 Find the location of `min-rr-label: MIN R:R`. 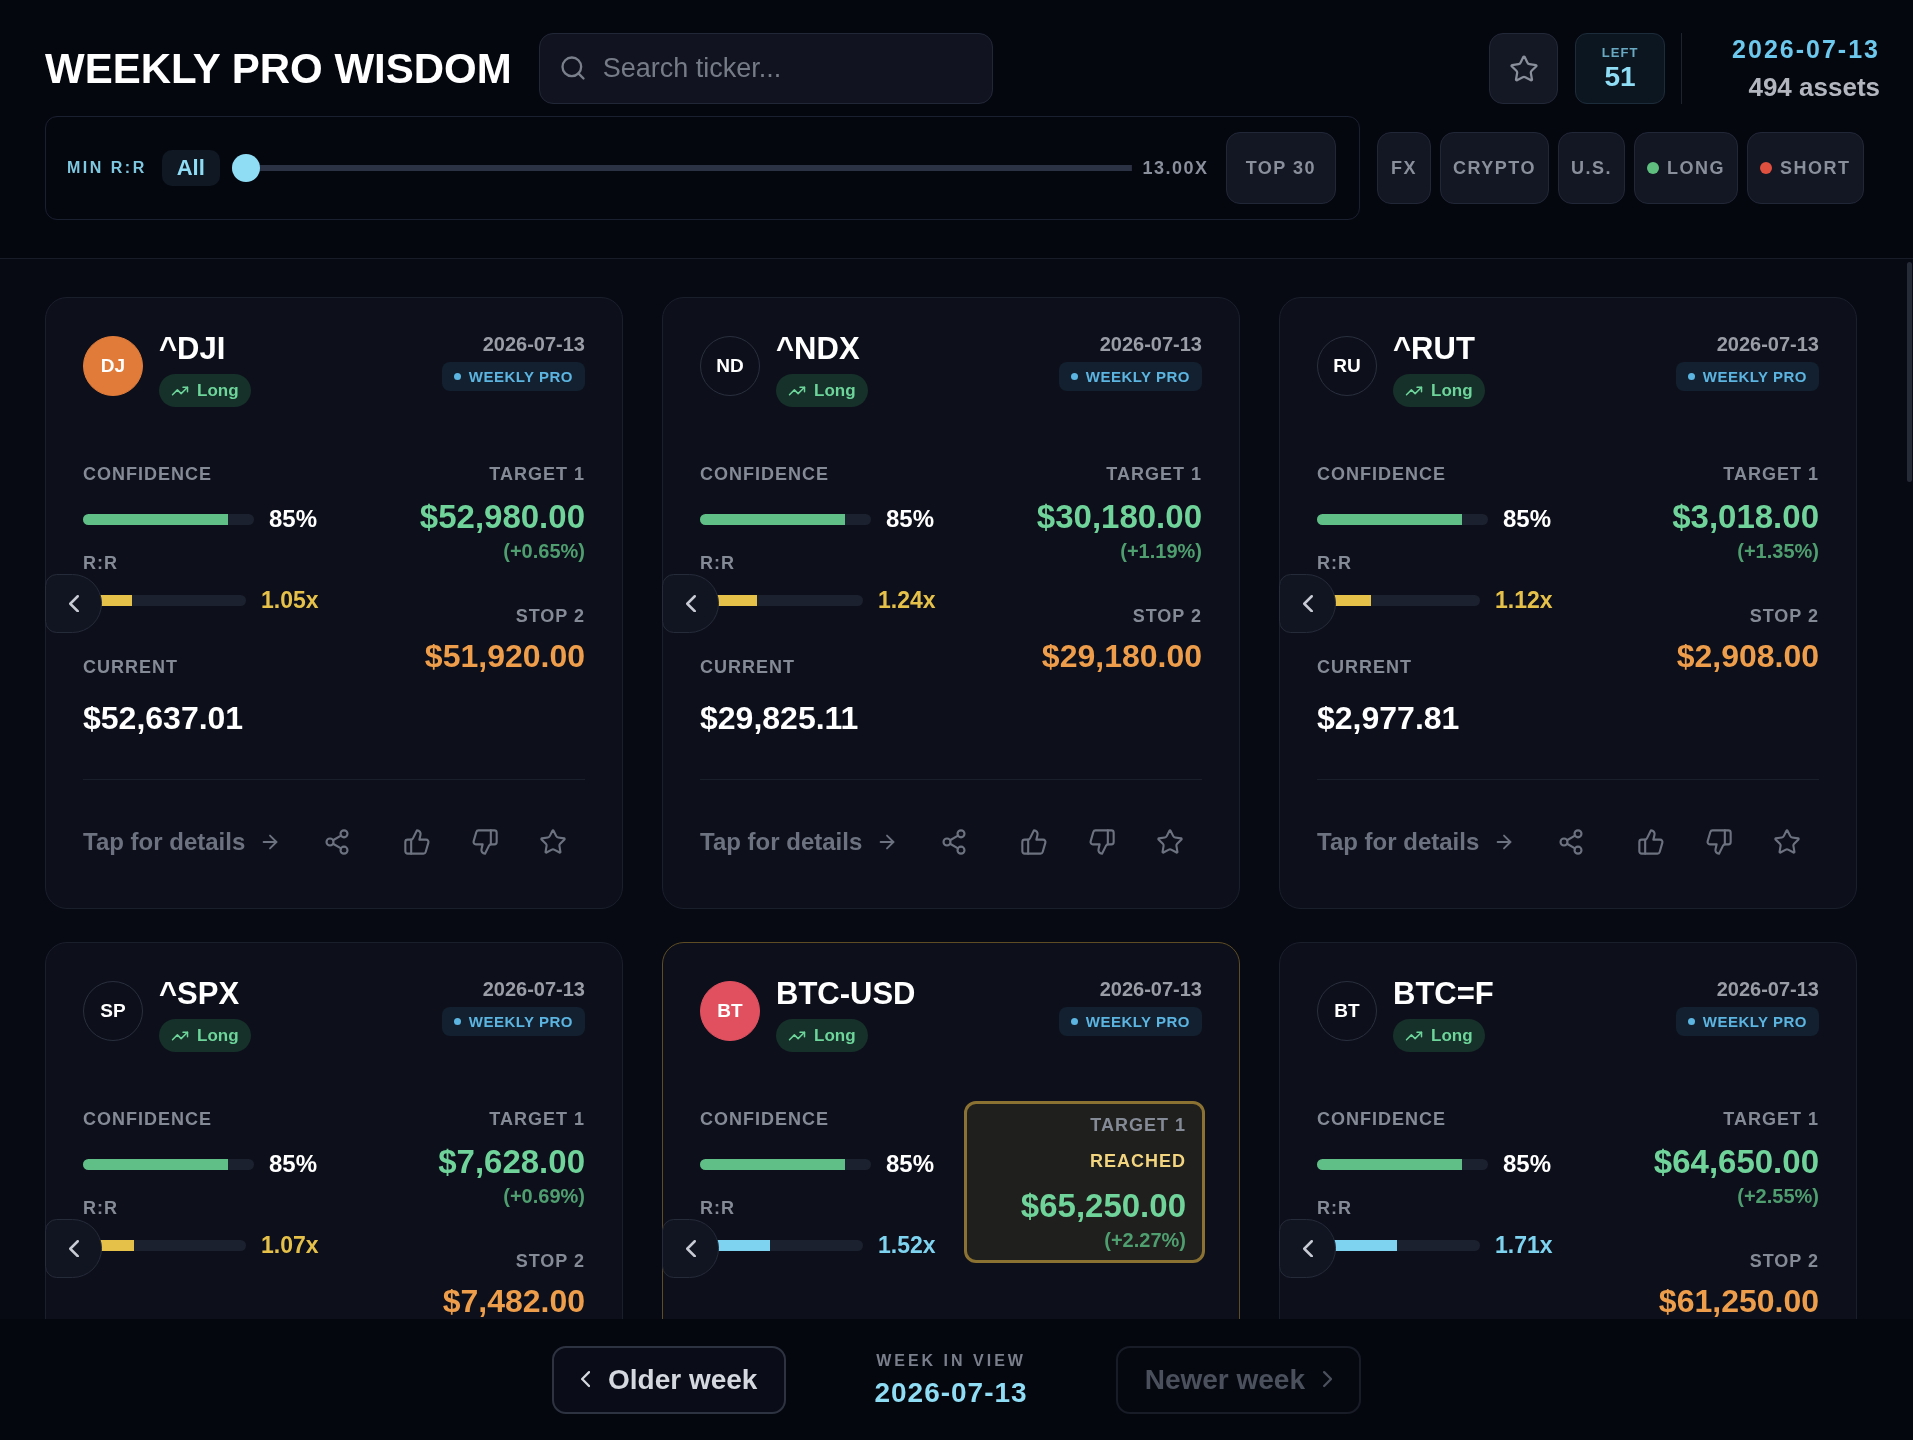

min-rr-label: MIN R:R is located at coordinates (107, 168).